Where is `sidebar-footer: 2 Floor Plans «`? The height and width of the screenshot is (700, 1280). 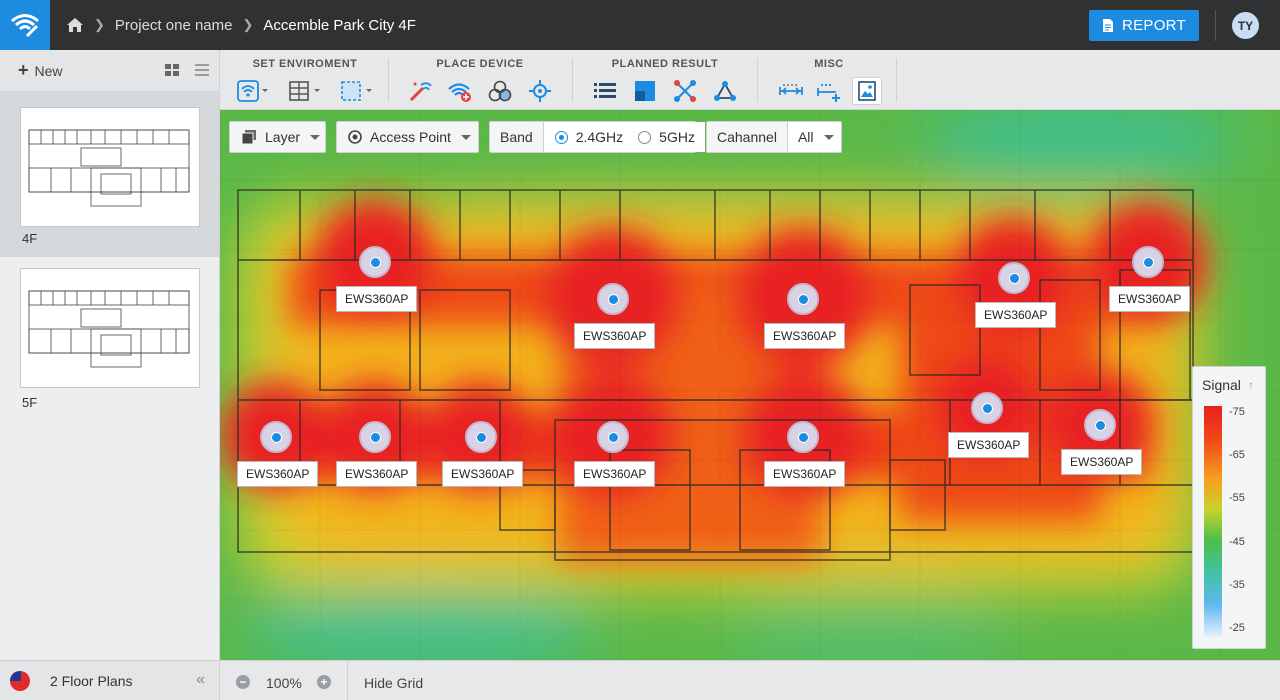
sidebar-footer: 2 Floor Plans « is located at coordinates (110, 680).